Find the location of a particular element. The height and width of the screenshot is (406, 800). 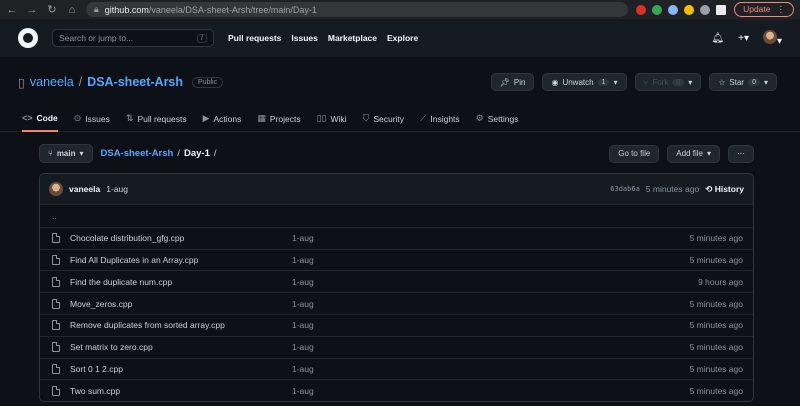

fork-button: ⑂ Fork 0 ▾ is located at coordinates (668, 82).